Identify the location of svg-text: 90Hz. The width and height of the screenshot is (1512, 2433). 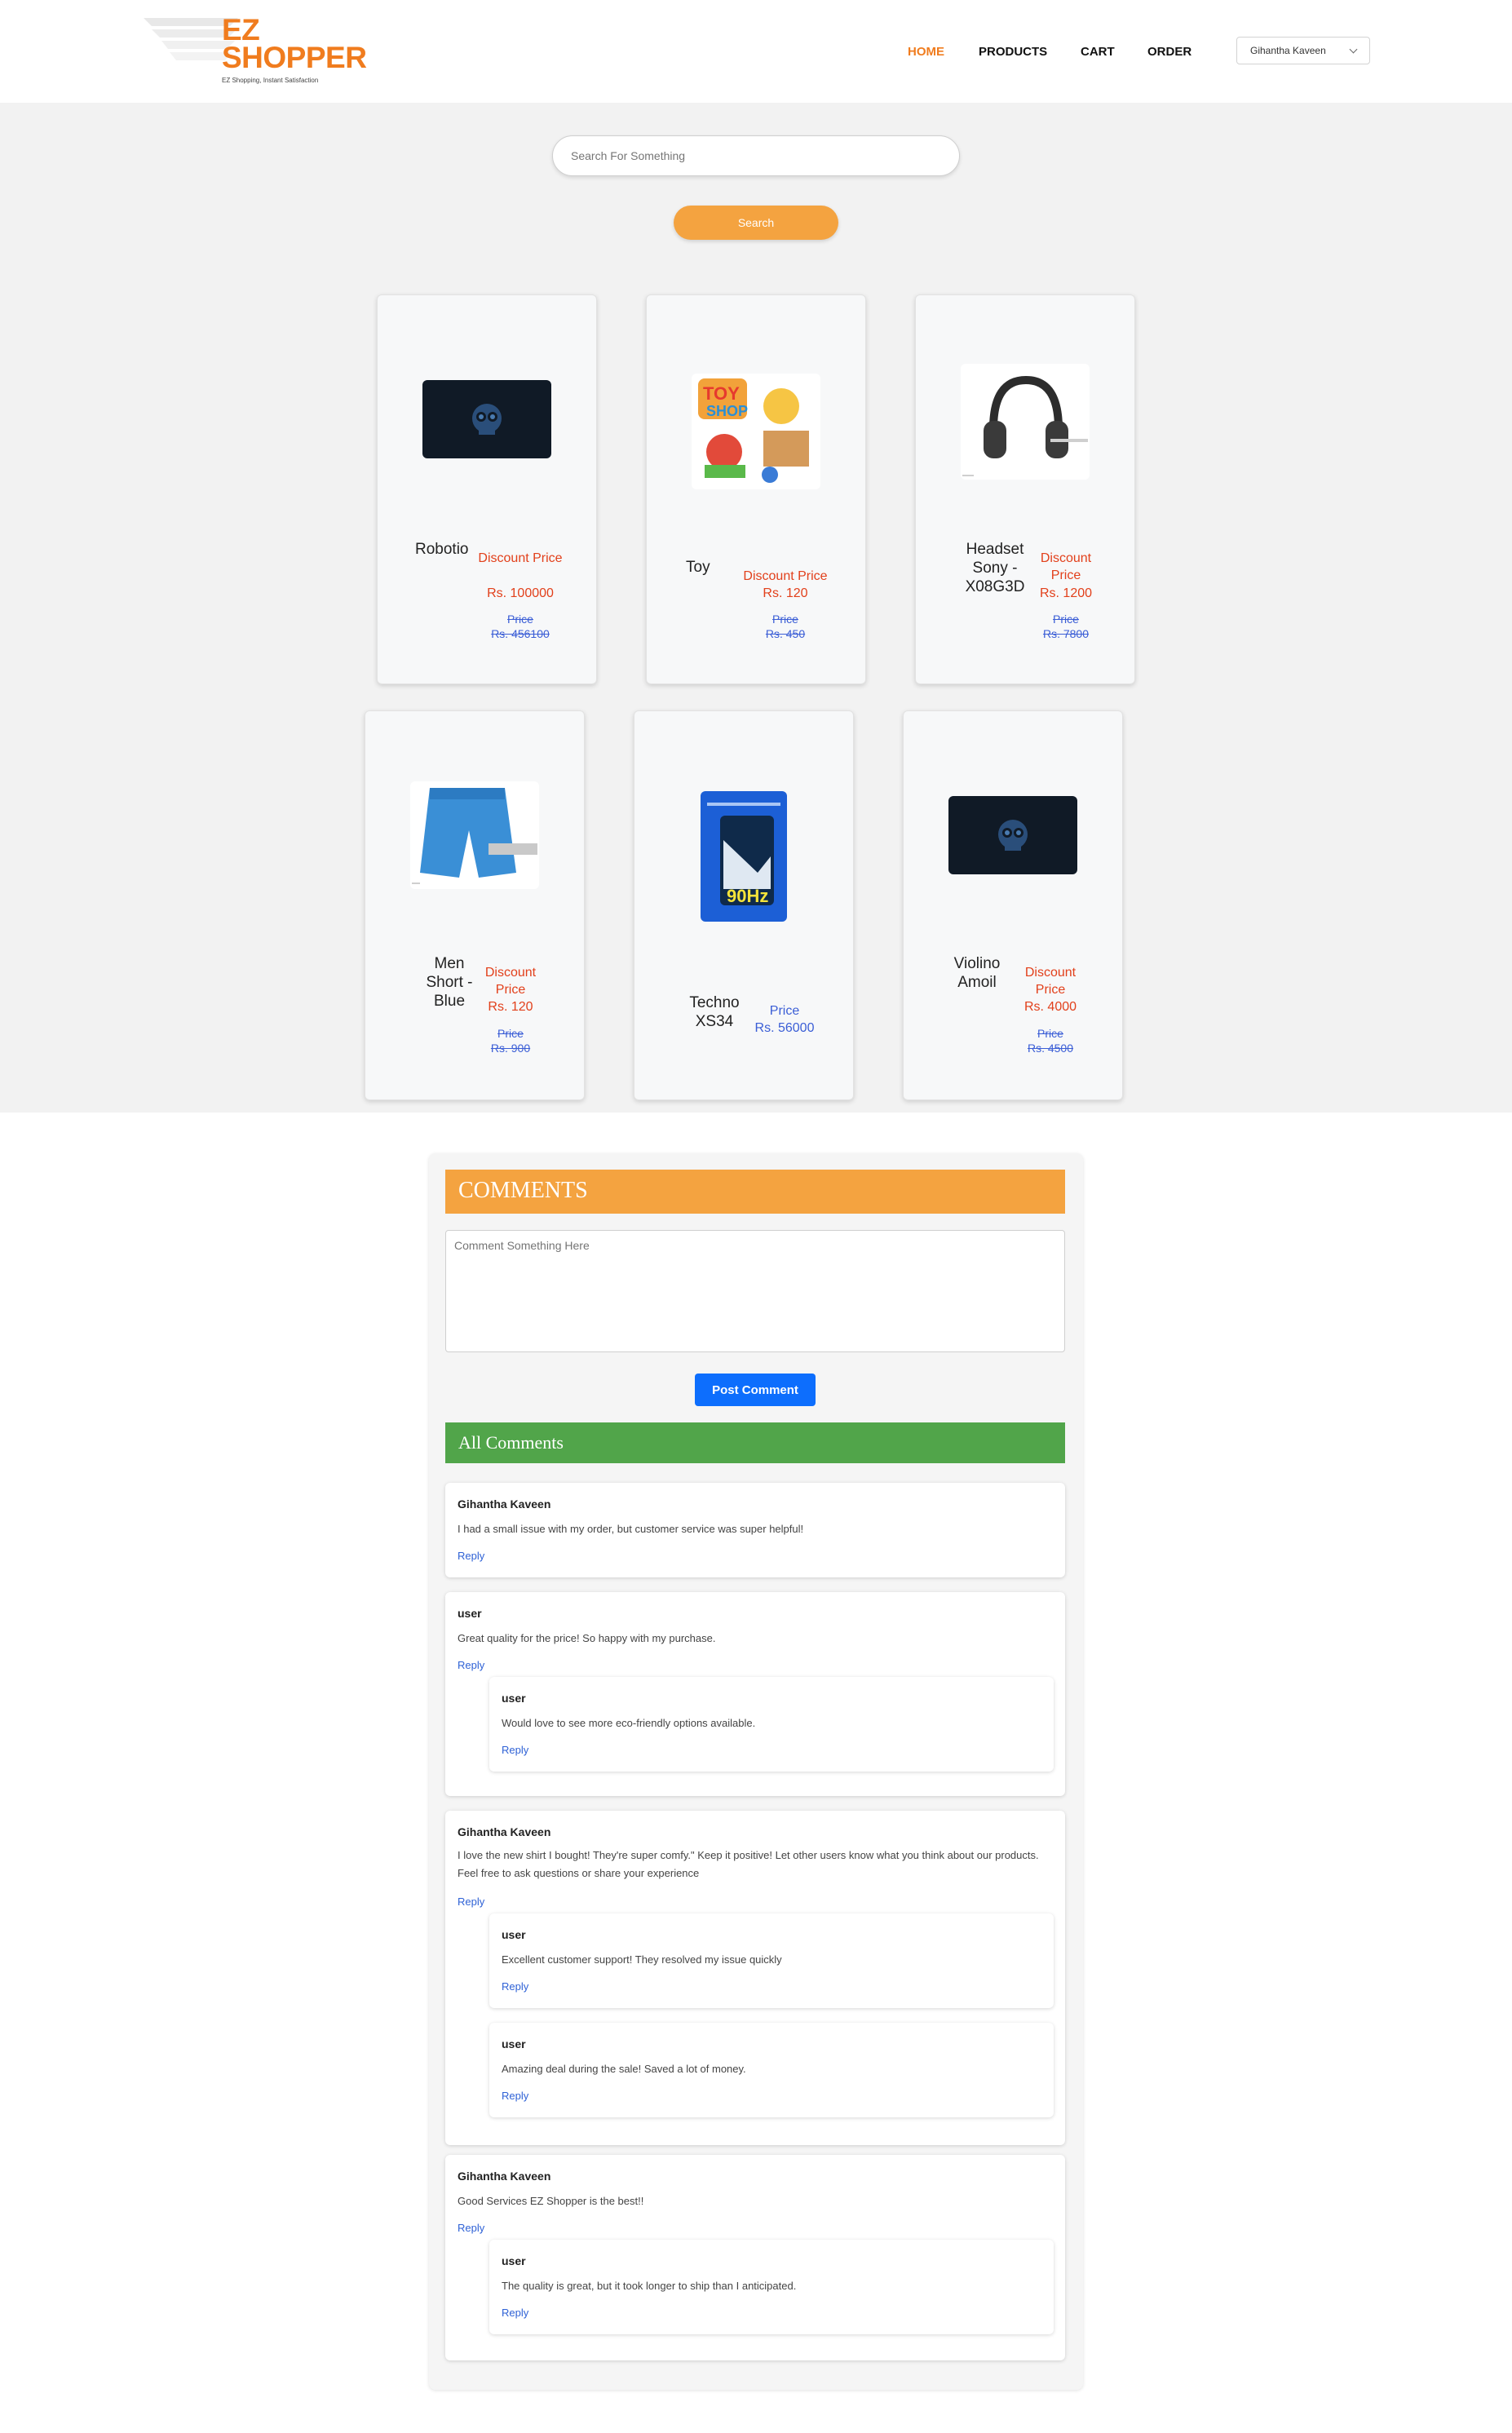
(747, 896).